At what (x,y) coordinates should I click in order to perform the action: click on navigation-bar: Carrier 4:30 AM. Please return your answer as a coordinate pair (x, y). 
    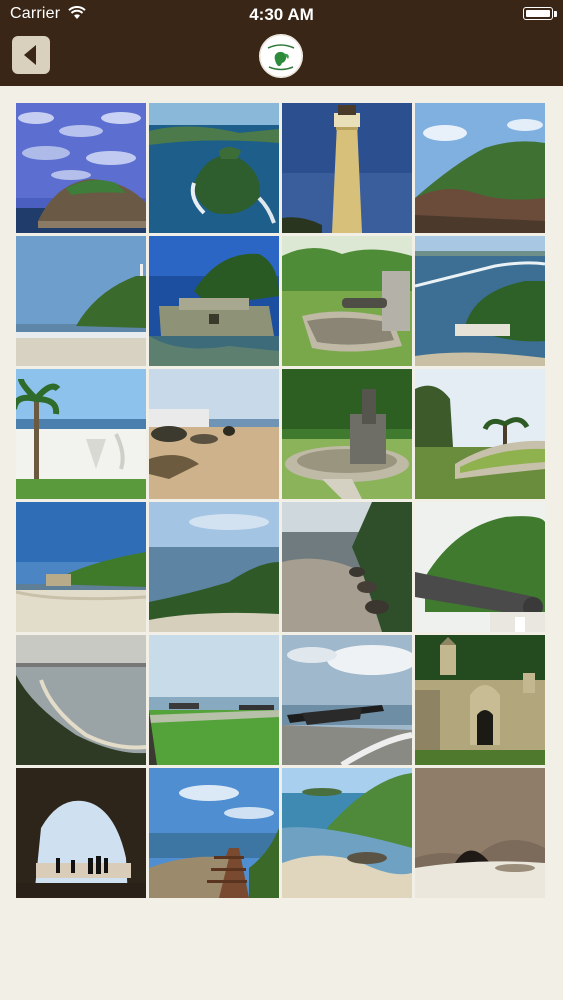
    Looking at the image, I should click on (281, 43).